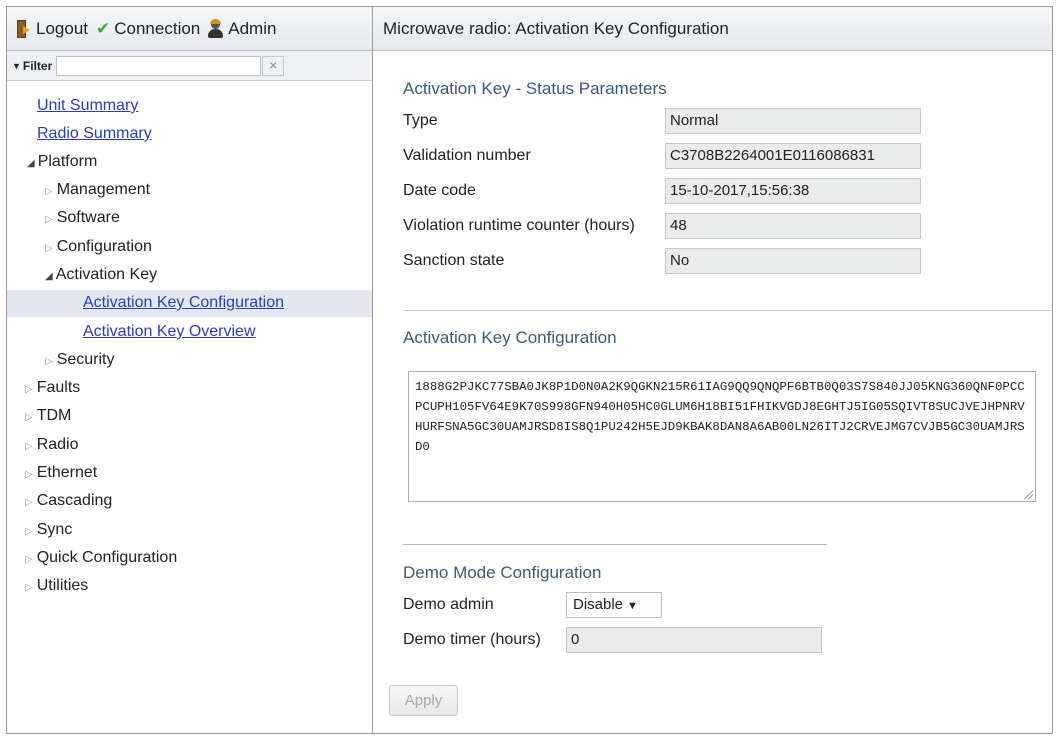 This screenshot has width=1059, height=740. Describe the element at coordinates (54, 529) in the screenshot. I see `nav-item-label: Sync` at that location.